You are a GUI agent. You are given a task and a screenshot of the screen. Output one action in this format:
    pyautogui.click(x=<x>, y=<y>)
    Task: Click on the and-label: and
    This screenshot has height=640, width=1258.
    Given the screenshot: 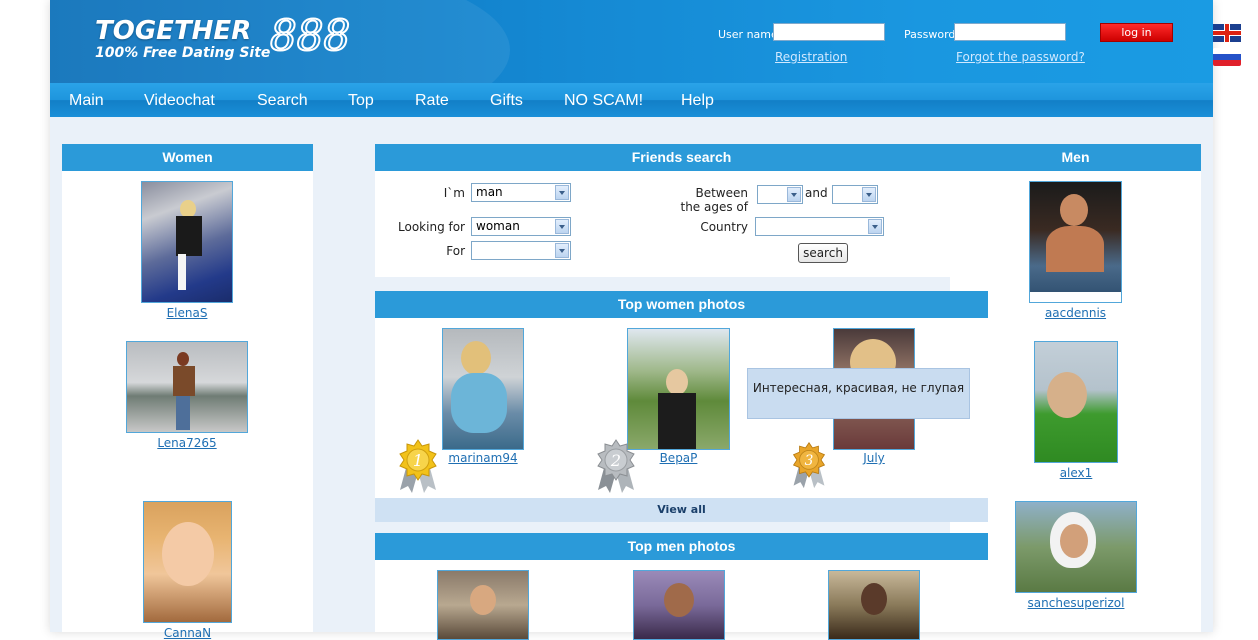 What is the action you would take?
    pyautogui.click(x=816, y=193)
    